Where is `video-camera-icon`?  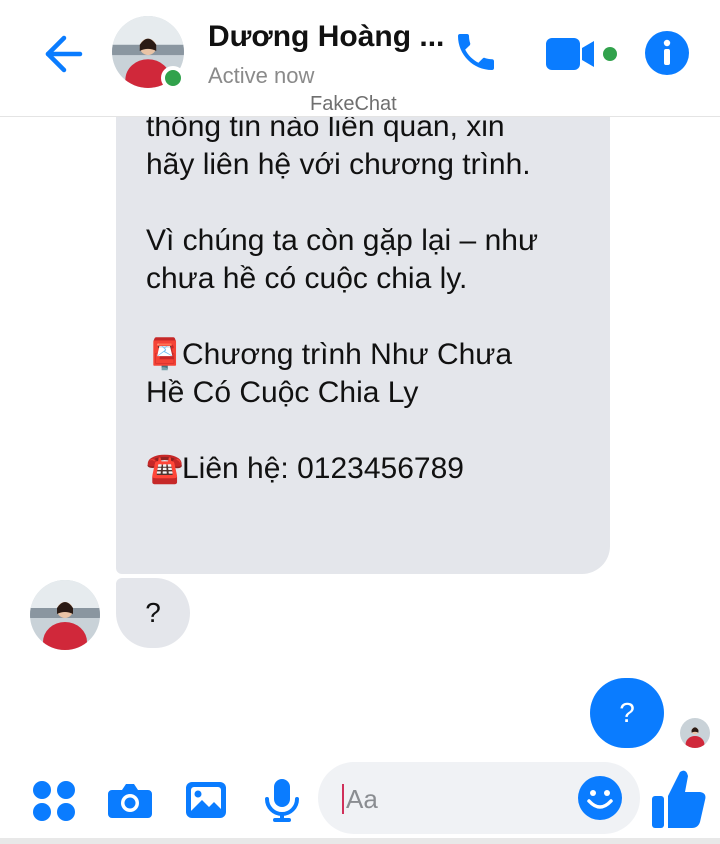
video-camera-icon is located at coordinates (584, 54).